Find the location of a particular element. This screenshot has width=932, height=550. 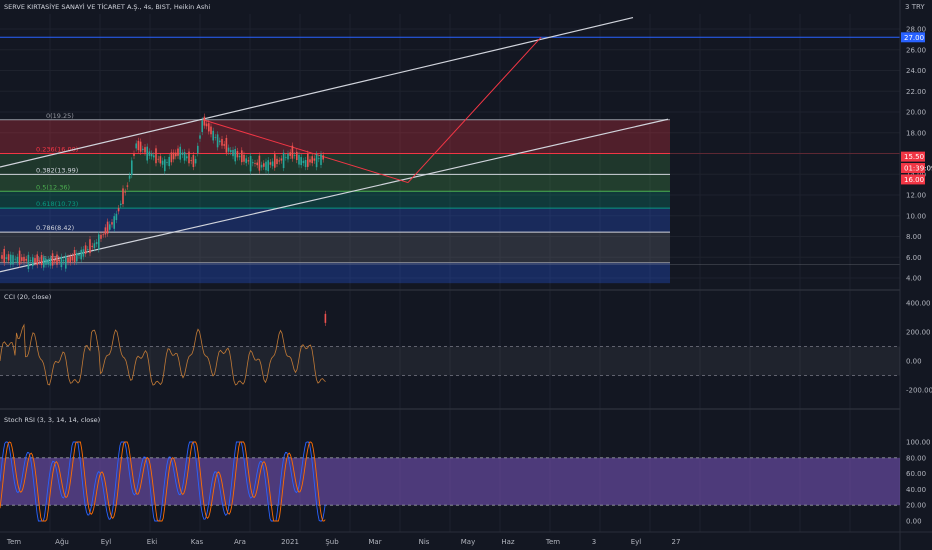

badge-blue-level: 27.00 is located at coordinates (914, 38).